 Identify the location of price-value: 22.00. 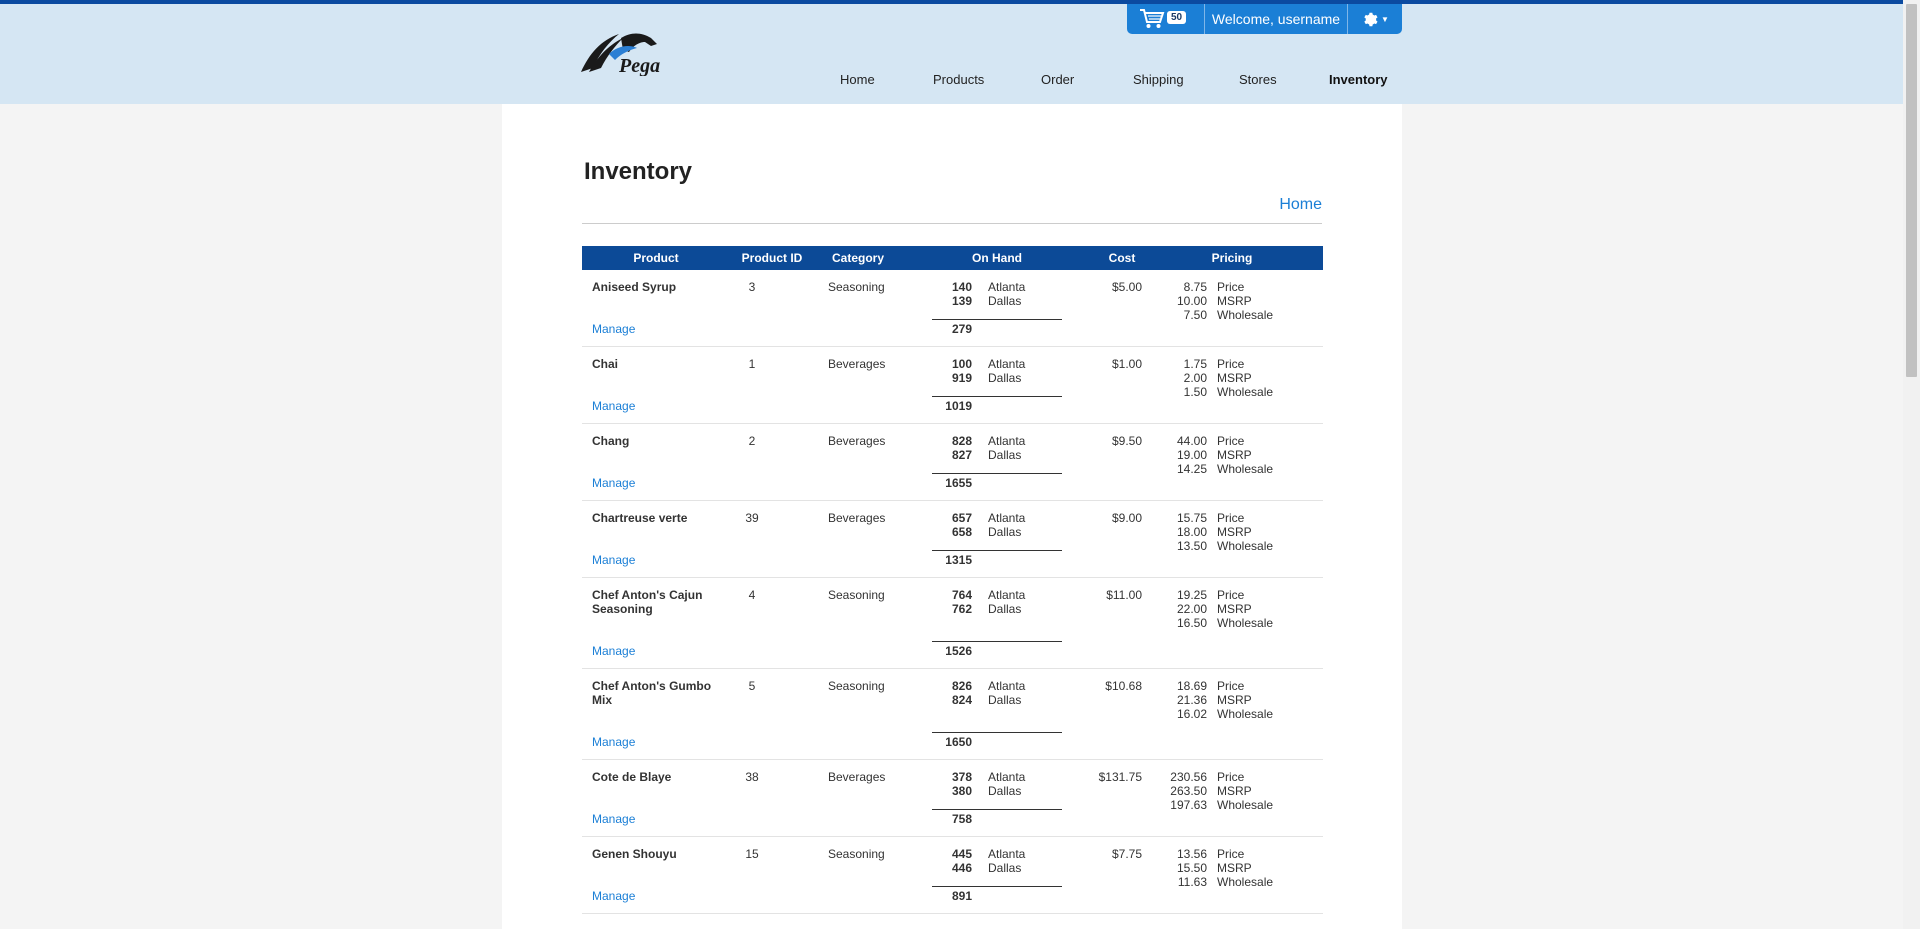
(1191, 609).